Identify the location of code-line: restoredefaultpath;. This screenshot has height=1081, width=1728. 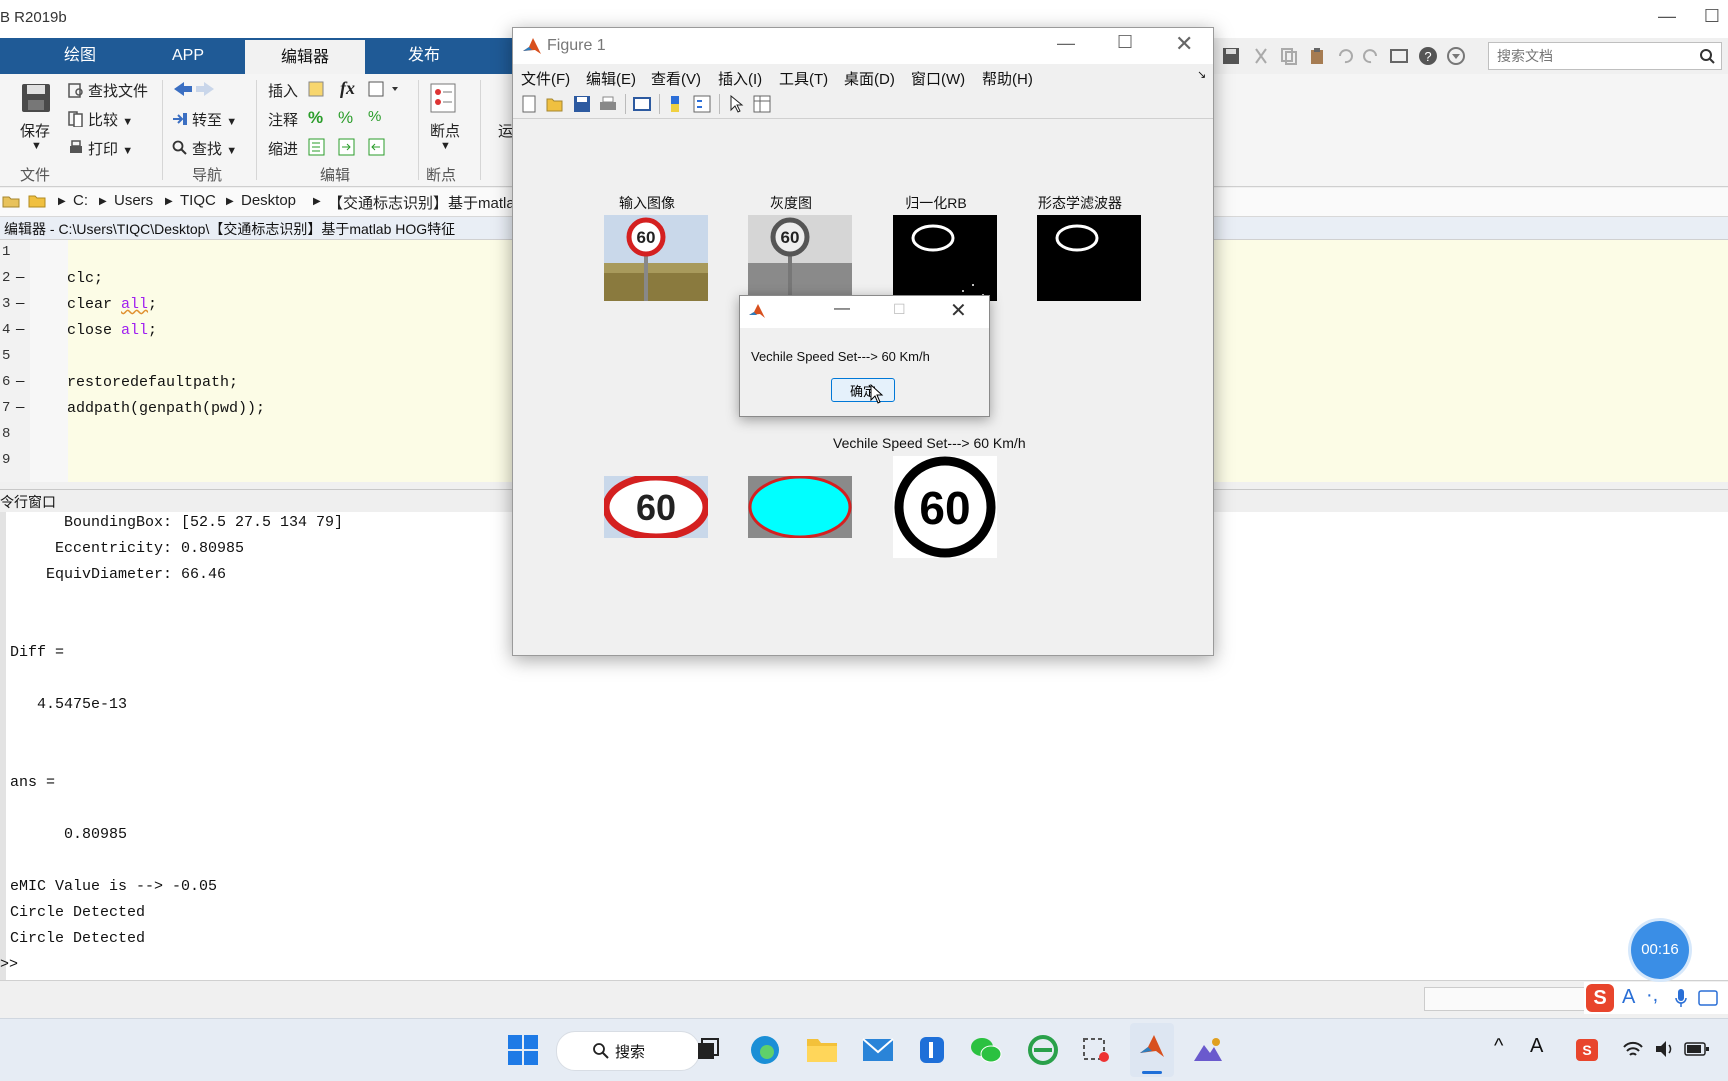
(152, 382).